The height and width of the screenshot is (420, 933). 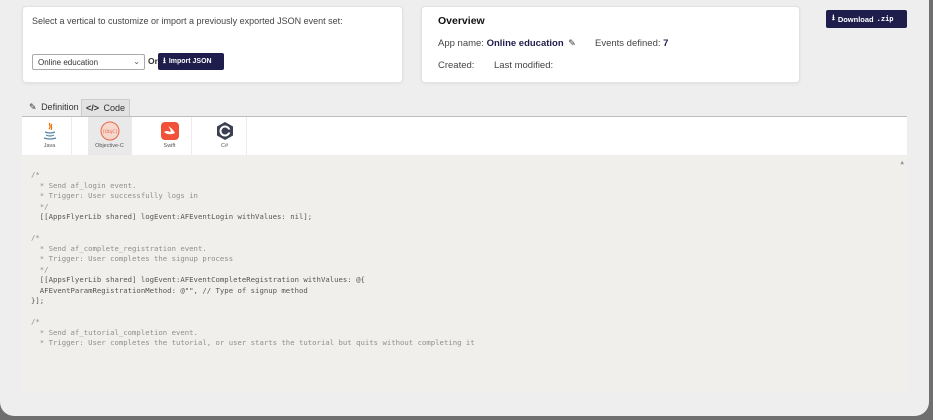 I want to click on svg-text: [ObjC], so click(x=109, y=132).